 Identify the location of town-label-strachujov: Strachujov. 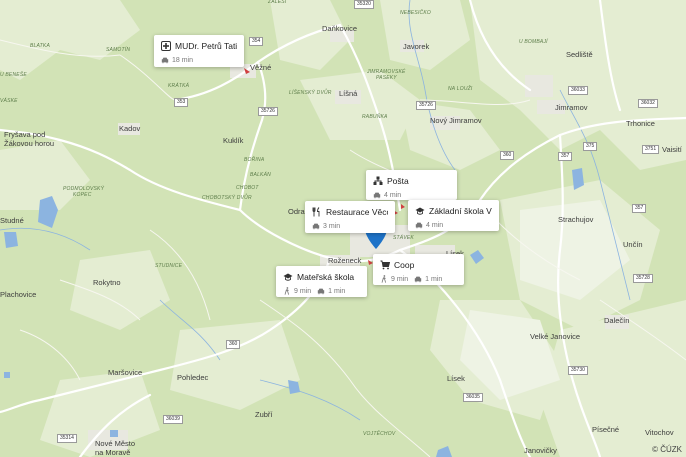
(576, 219).